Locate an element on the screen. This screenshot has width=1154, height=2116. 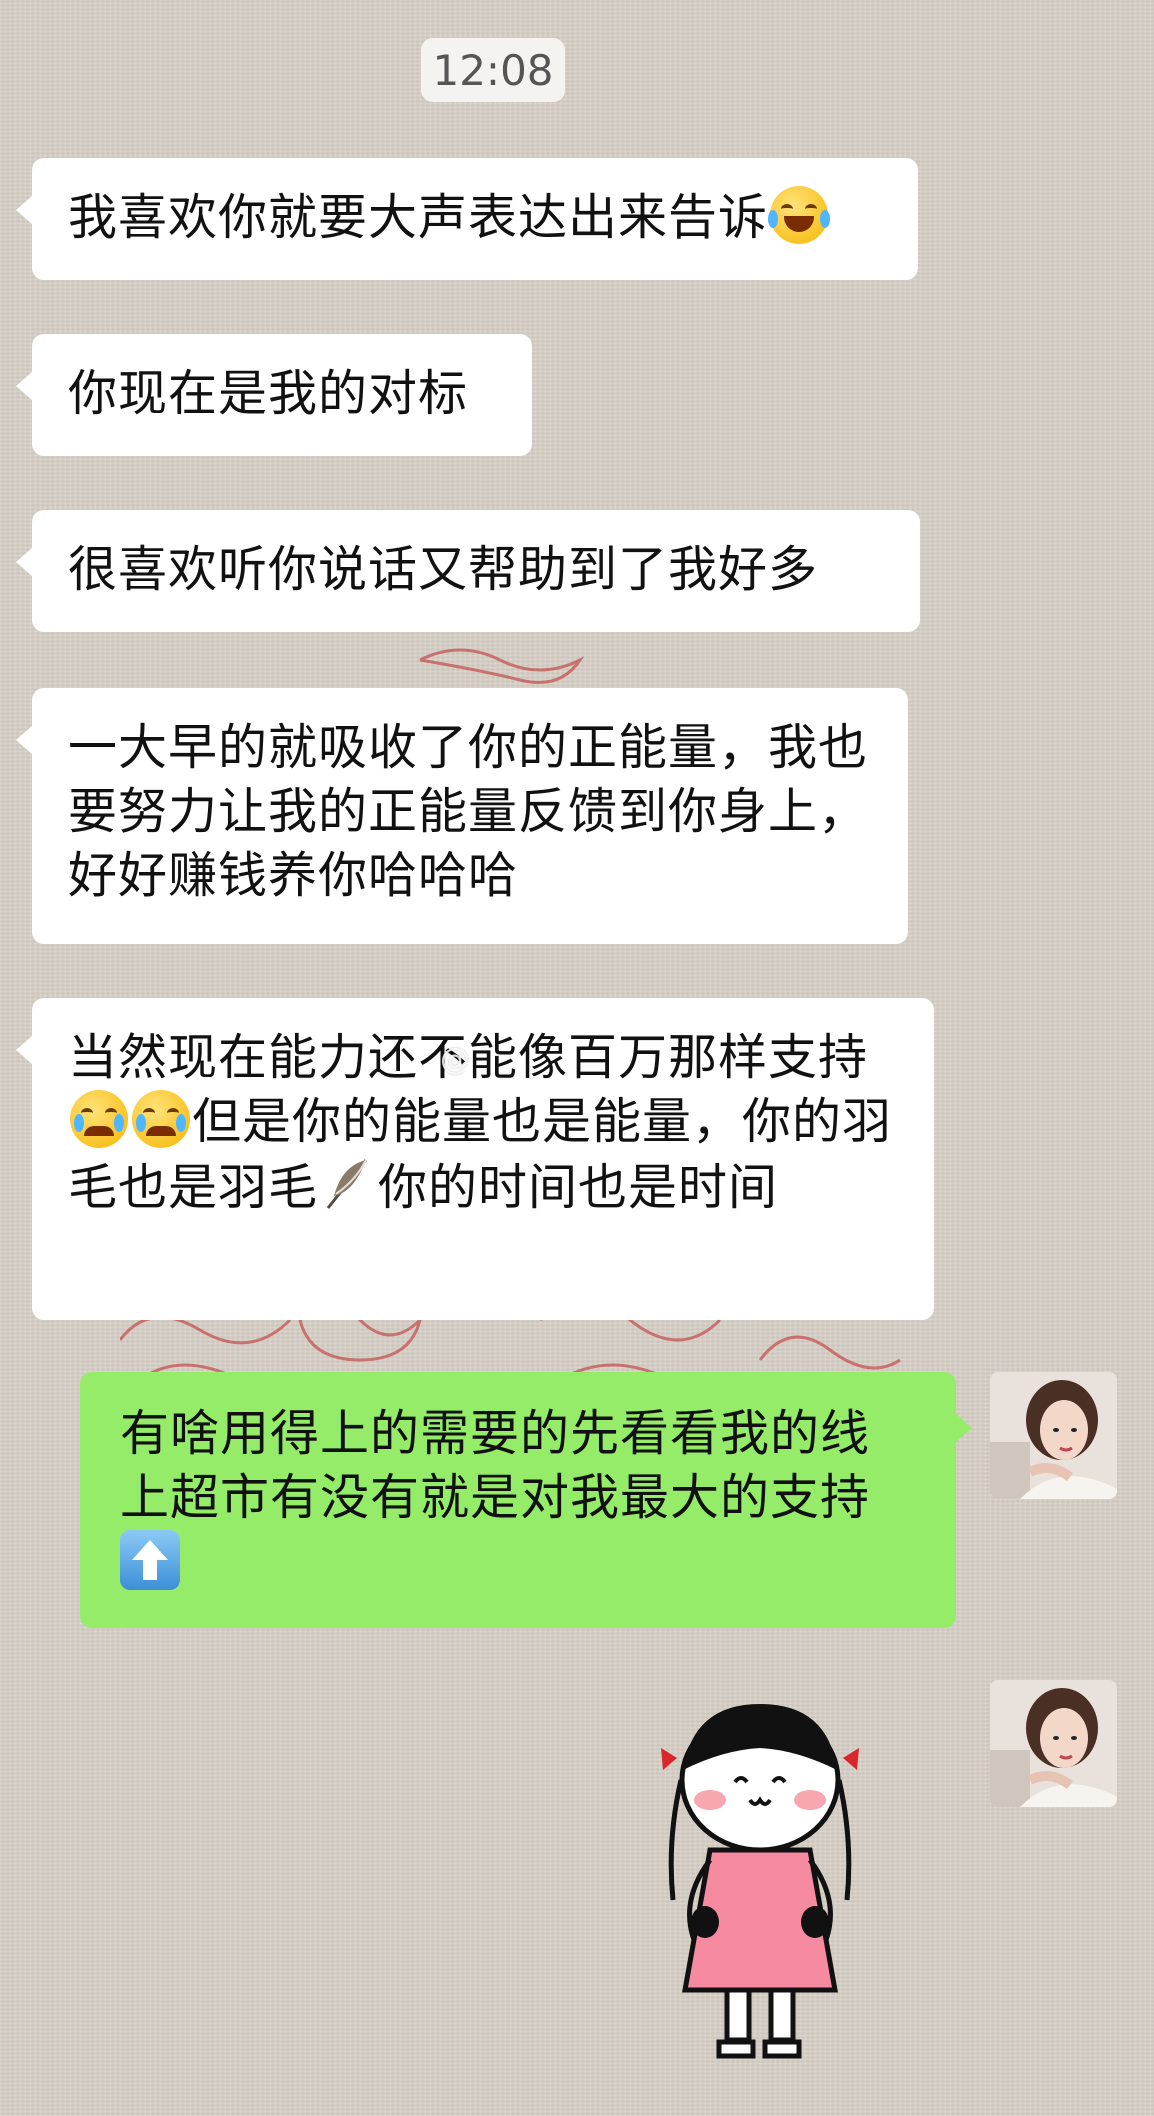
message-text: 我喜欢你就要大声表达出来告诉 is located at coordinates (418, 217).